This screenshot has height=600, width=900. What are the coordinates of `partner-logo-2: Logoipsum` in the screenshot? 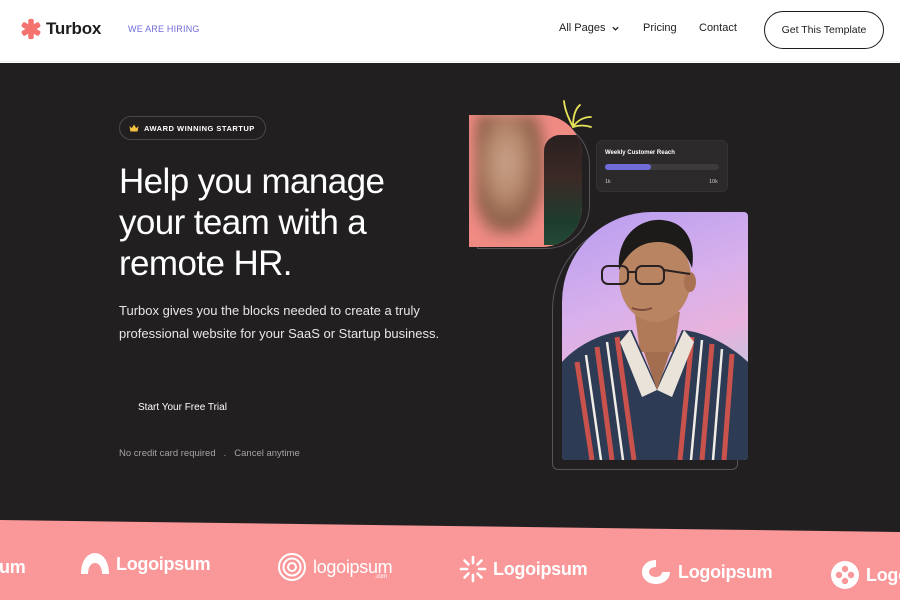 It's located at (145, 564).